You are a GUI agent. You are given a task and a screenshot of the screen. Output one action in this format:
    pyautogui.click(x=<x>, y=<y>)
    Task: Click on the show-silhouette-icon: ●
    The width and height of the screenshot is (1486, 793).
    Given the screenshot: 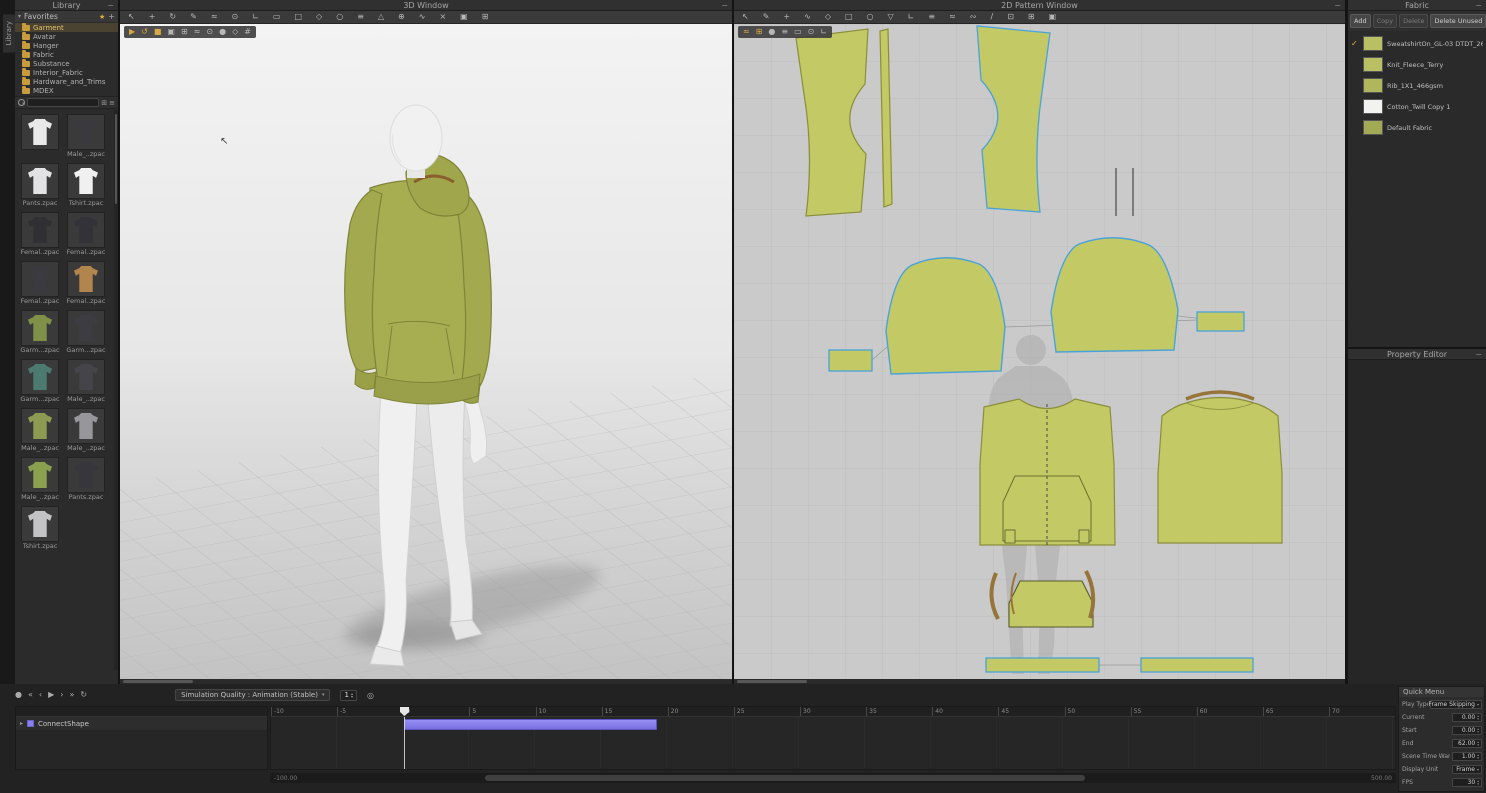 What is the action you would take?
    pyautogui.click(x=771, y=32)
    